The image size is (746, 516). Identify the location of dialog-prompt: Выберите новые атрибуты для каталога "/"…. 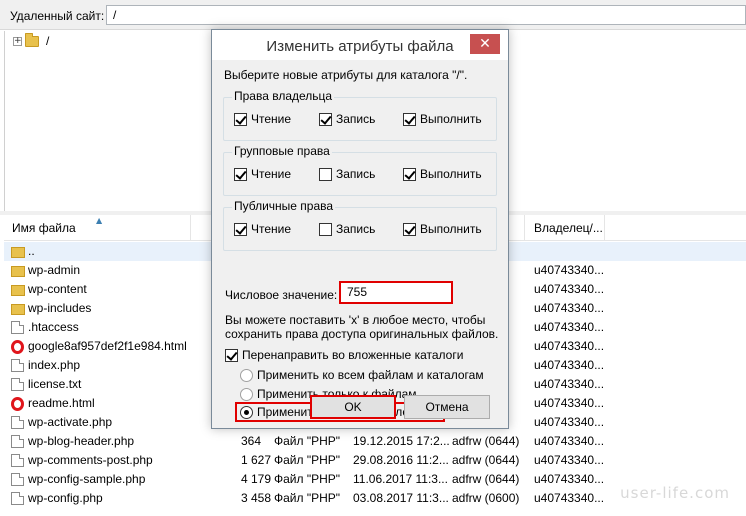
(346, 75).